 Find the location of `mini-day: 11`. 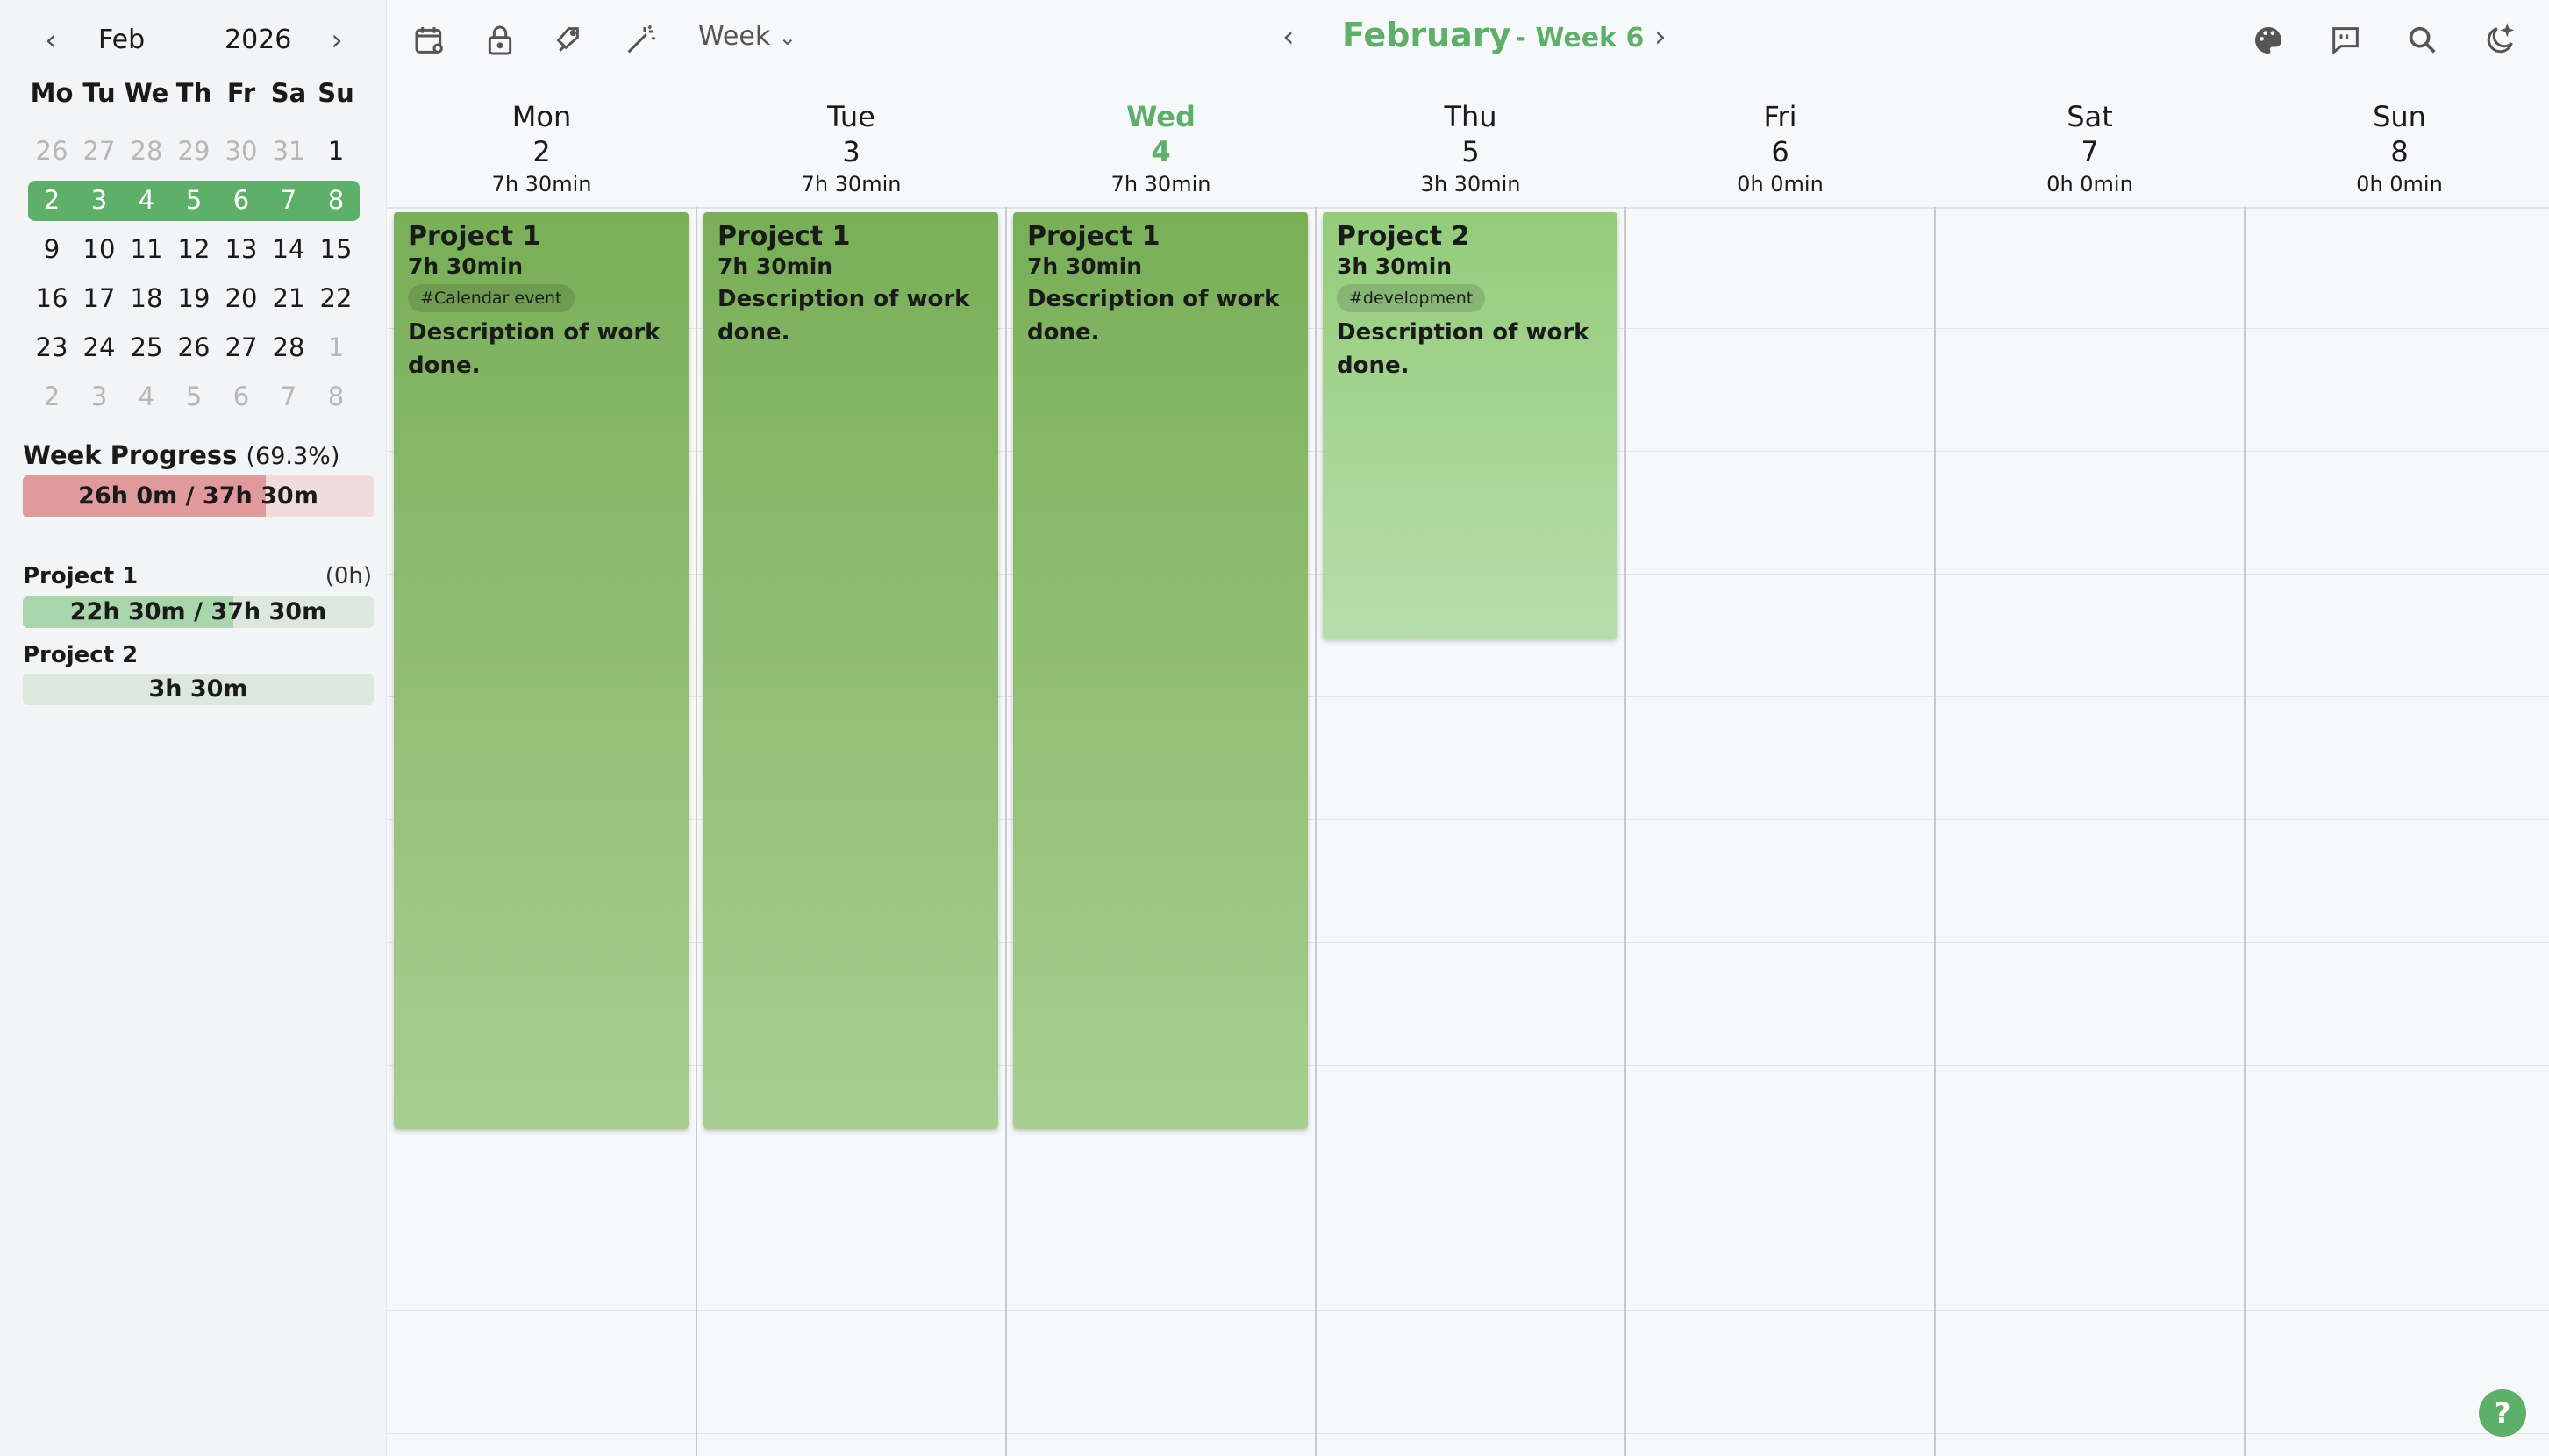

mini-day: 11 is located at coordinates (146, 249).